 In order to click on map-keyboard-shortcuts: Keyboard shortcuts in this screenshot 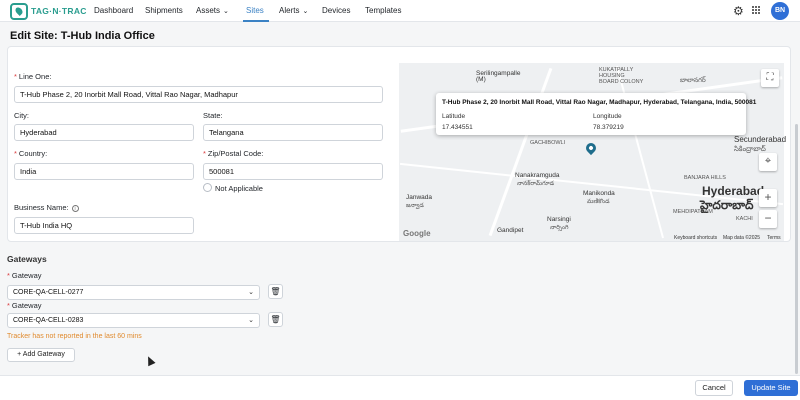, I will do `click(695, 238)`.